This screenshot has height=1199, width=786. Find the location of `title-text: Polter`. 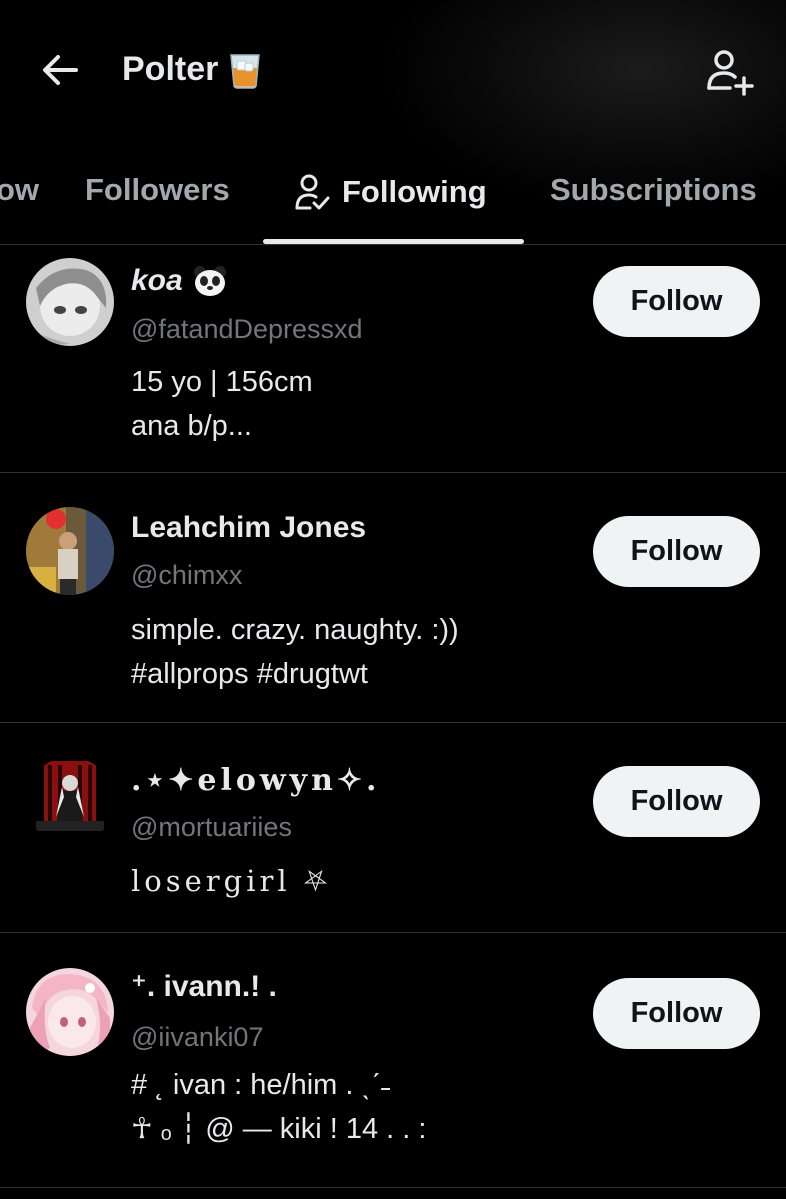

title-text: Polter is located at coordinates (170, 69).